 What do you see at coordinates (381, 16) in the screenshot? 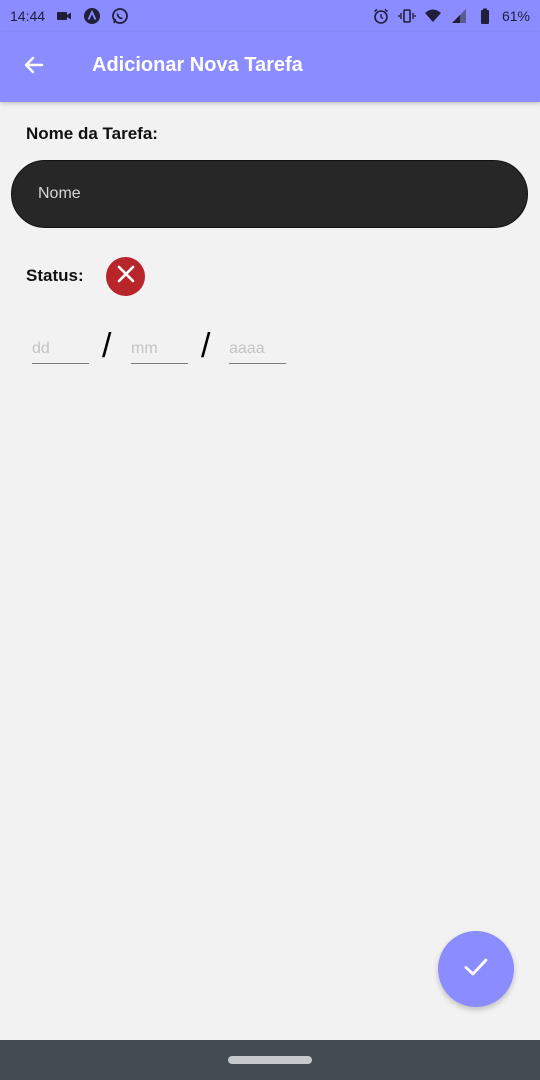
I see `alarm-icon` at bounding box center [381, 16].